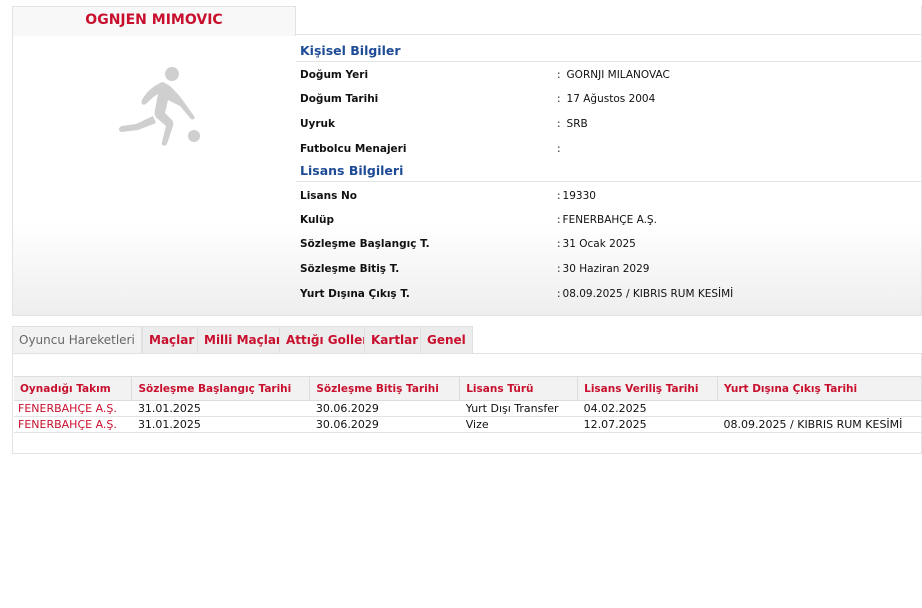 Image resolution: width=922 pixels, height=608 pixels. Describe the element at coordinates (327, 339) in the screenshot. I see `tab-goals-scored: Attığı Goller` at that location.